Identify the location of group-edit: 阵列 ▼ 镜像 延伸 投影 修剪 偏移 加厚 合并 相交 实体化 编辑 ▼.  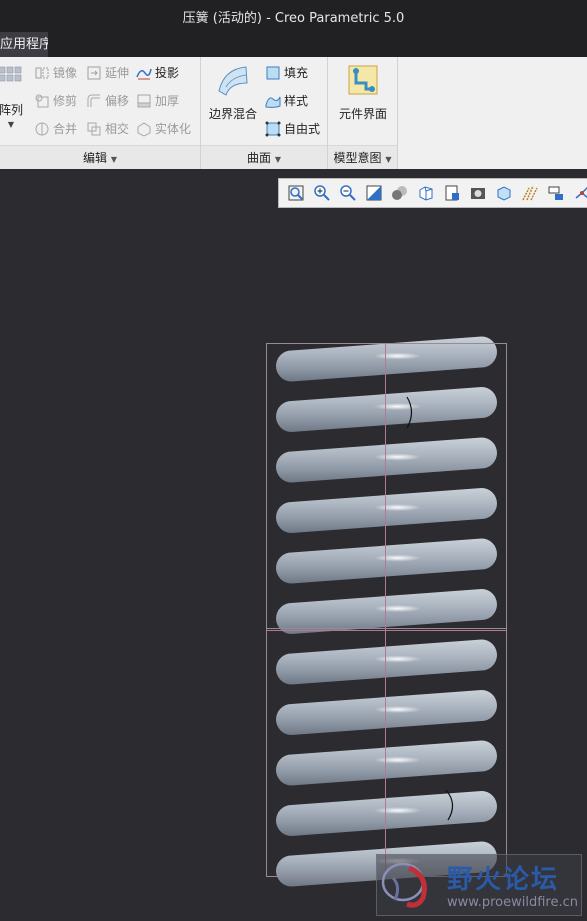
(100, 113).